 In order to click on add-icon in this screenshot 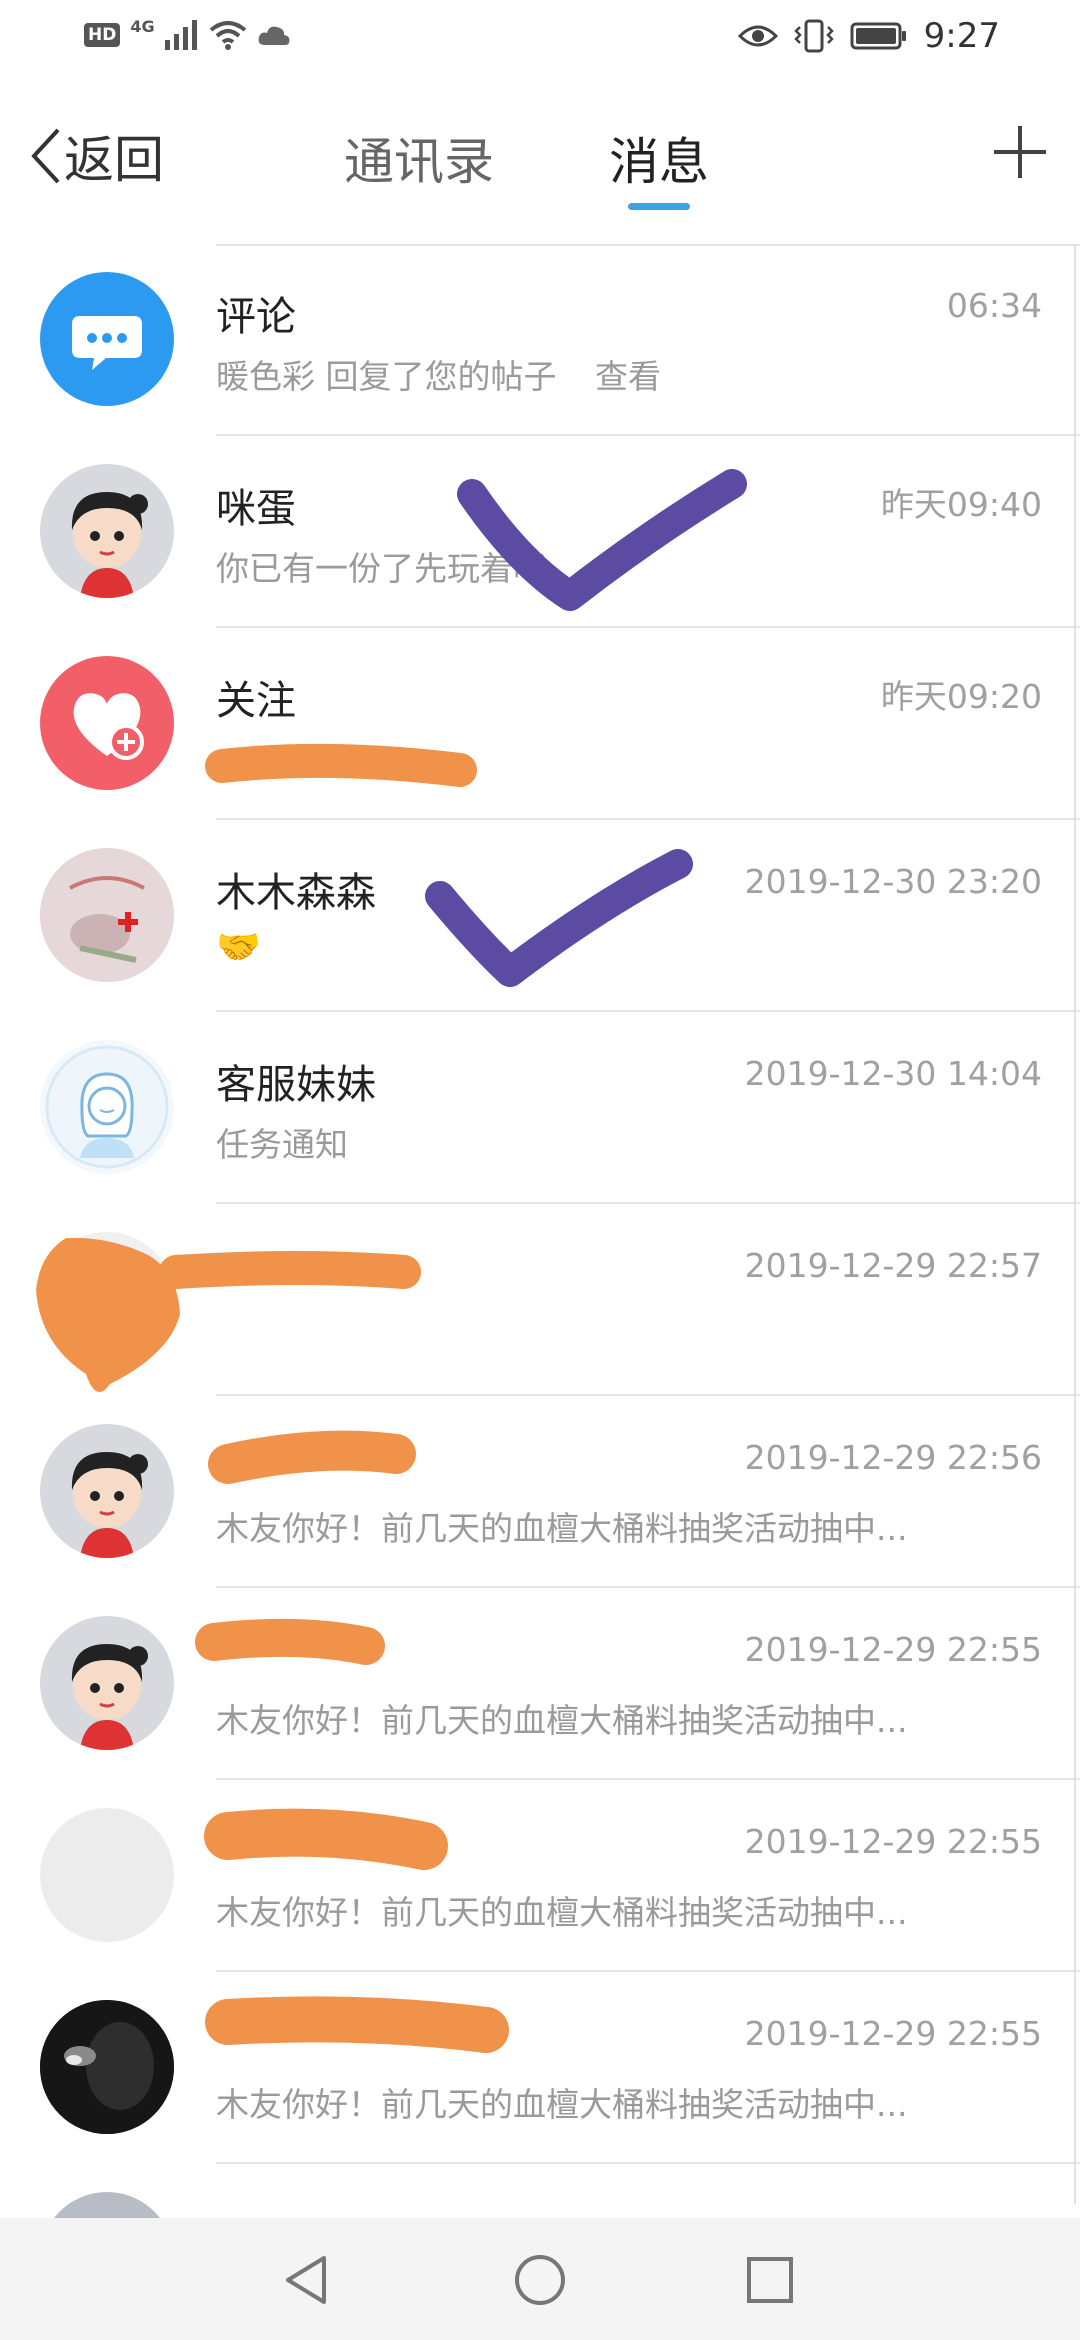, I will do `click(1020, 152)`.